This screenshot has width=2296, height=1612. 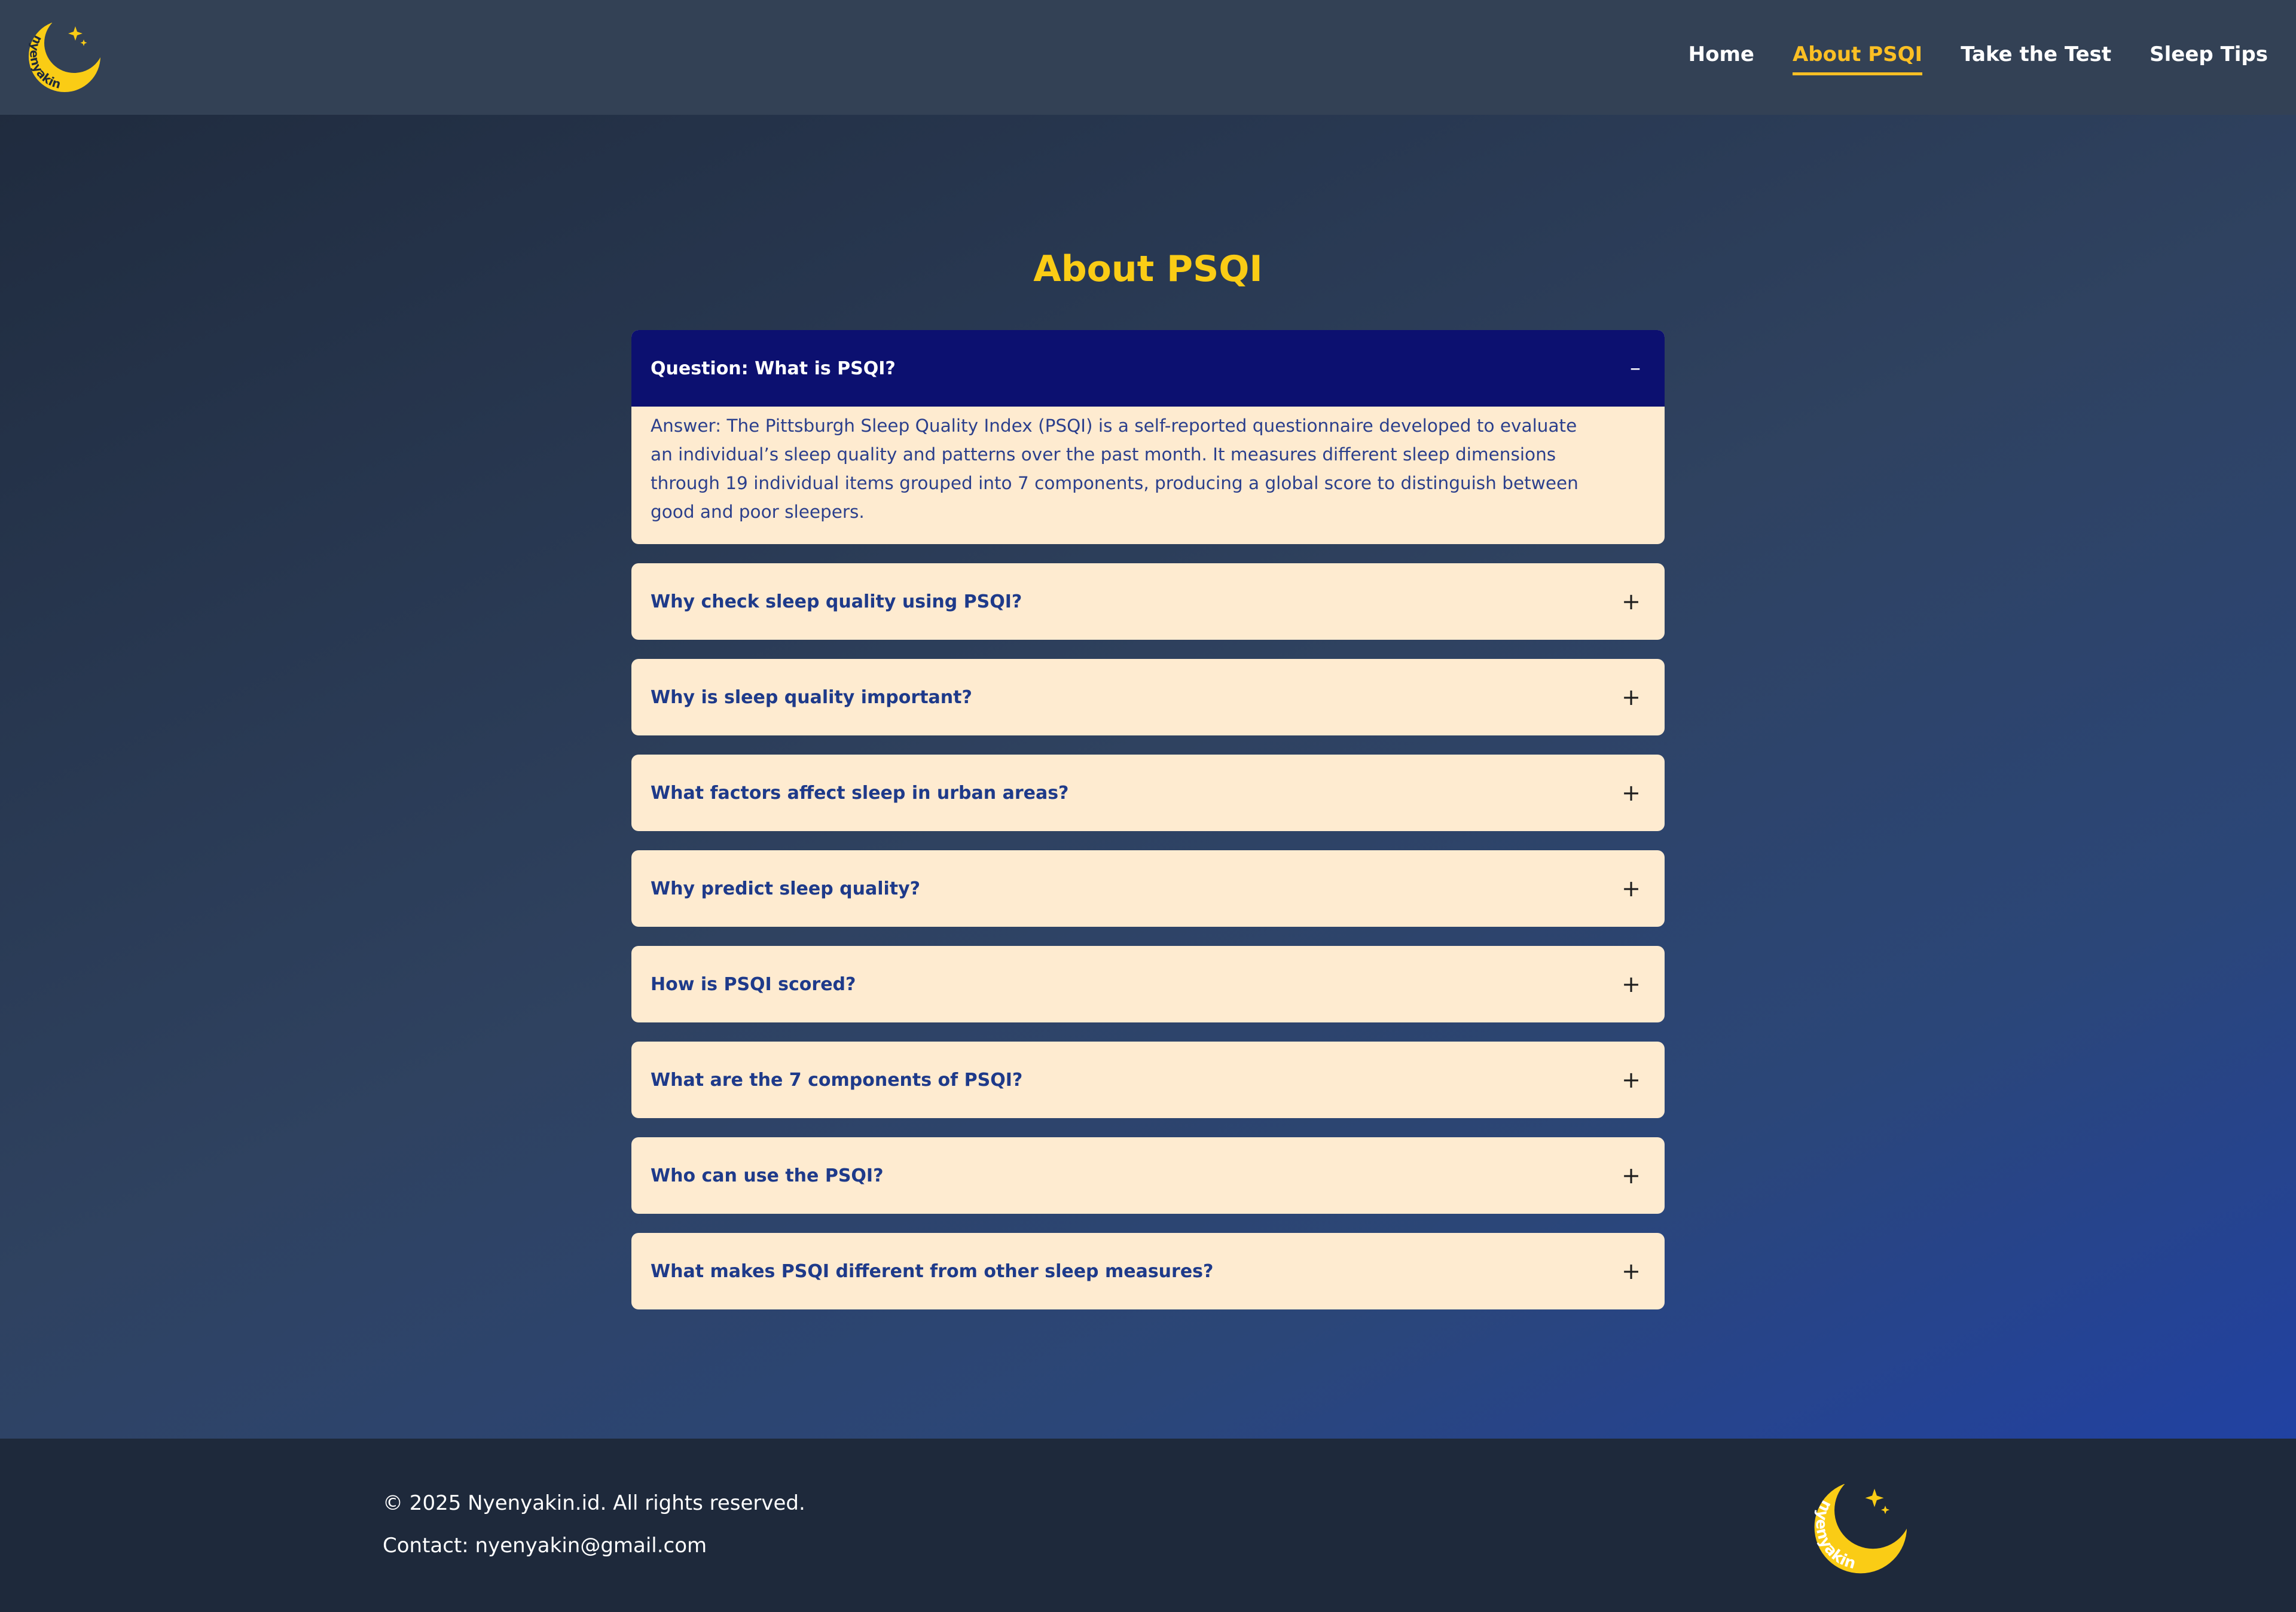 I want to click on nyenyakin-logo: nyenyakin, so click(x=67, y=58).